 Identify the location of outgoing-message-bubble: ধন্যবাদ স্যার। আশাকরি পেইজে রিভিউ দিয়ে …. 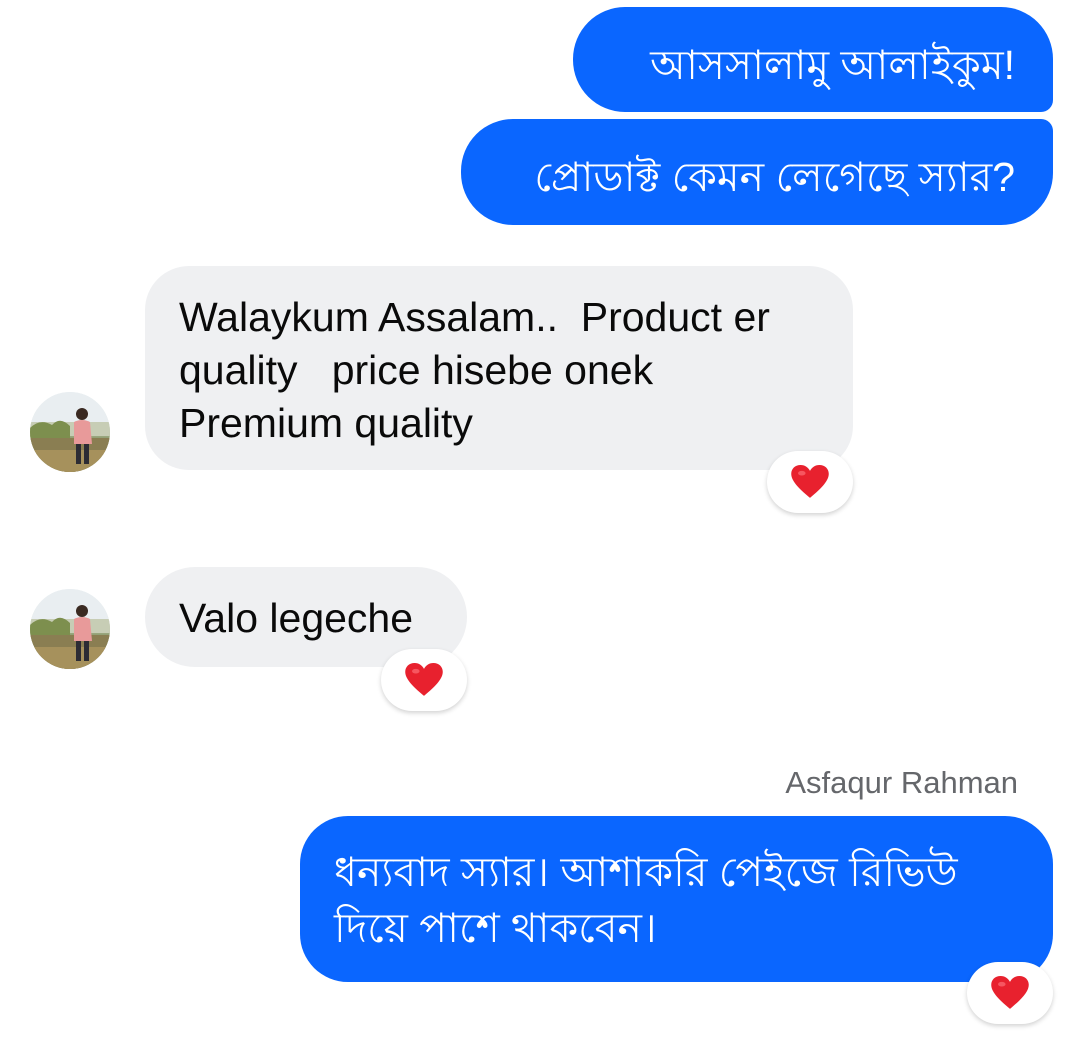
(676, 899).